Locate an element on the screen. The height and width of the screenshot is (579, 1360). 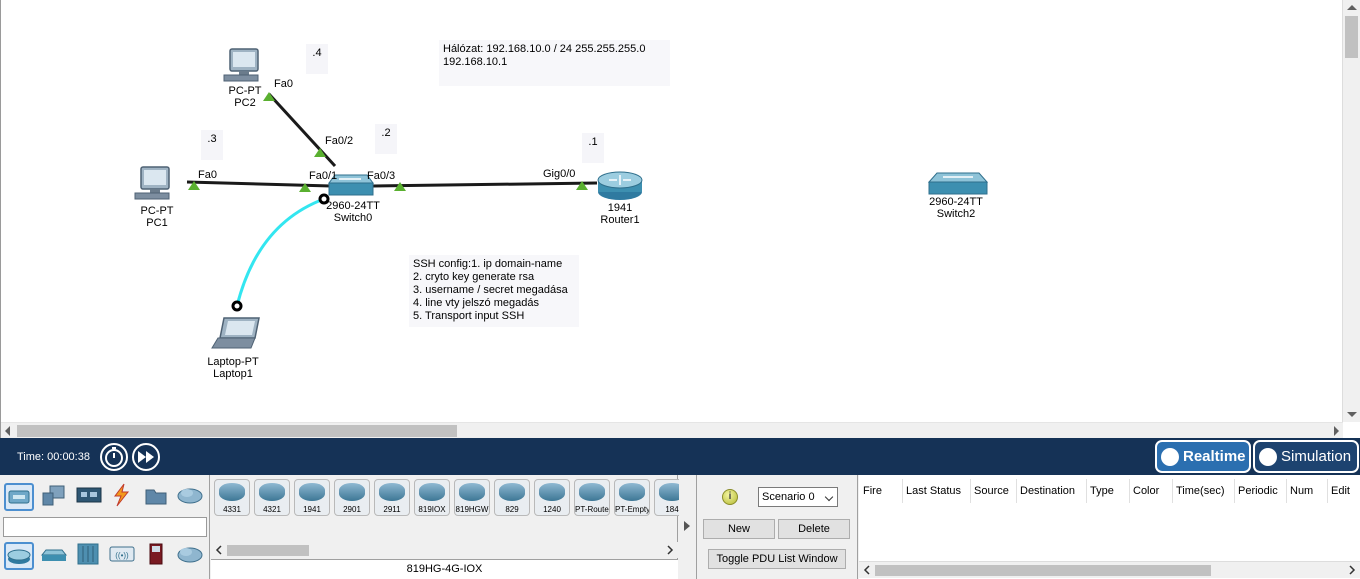
components-icon is located at coordinates (90, 497).